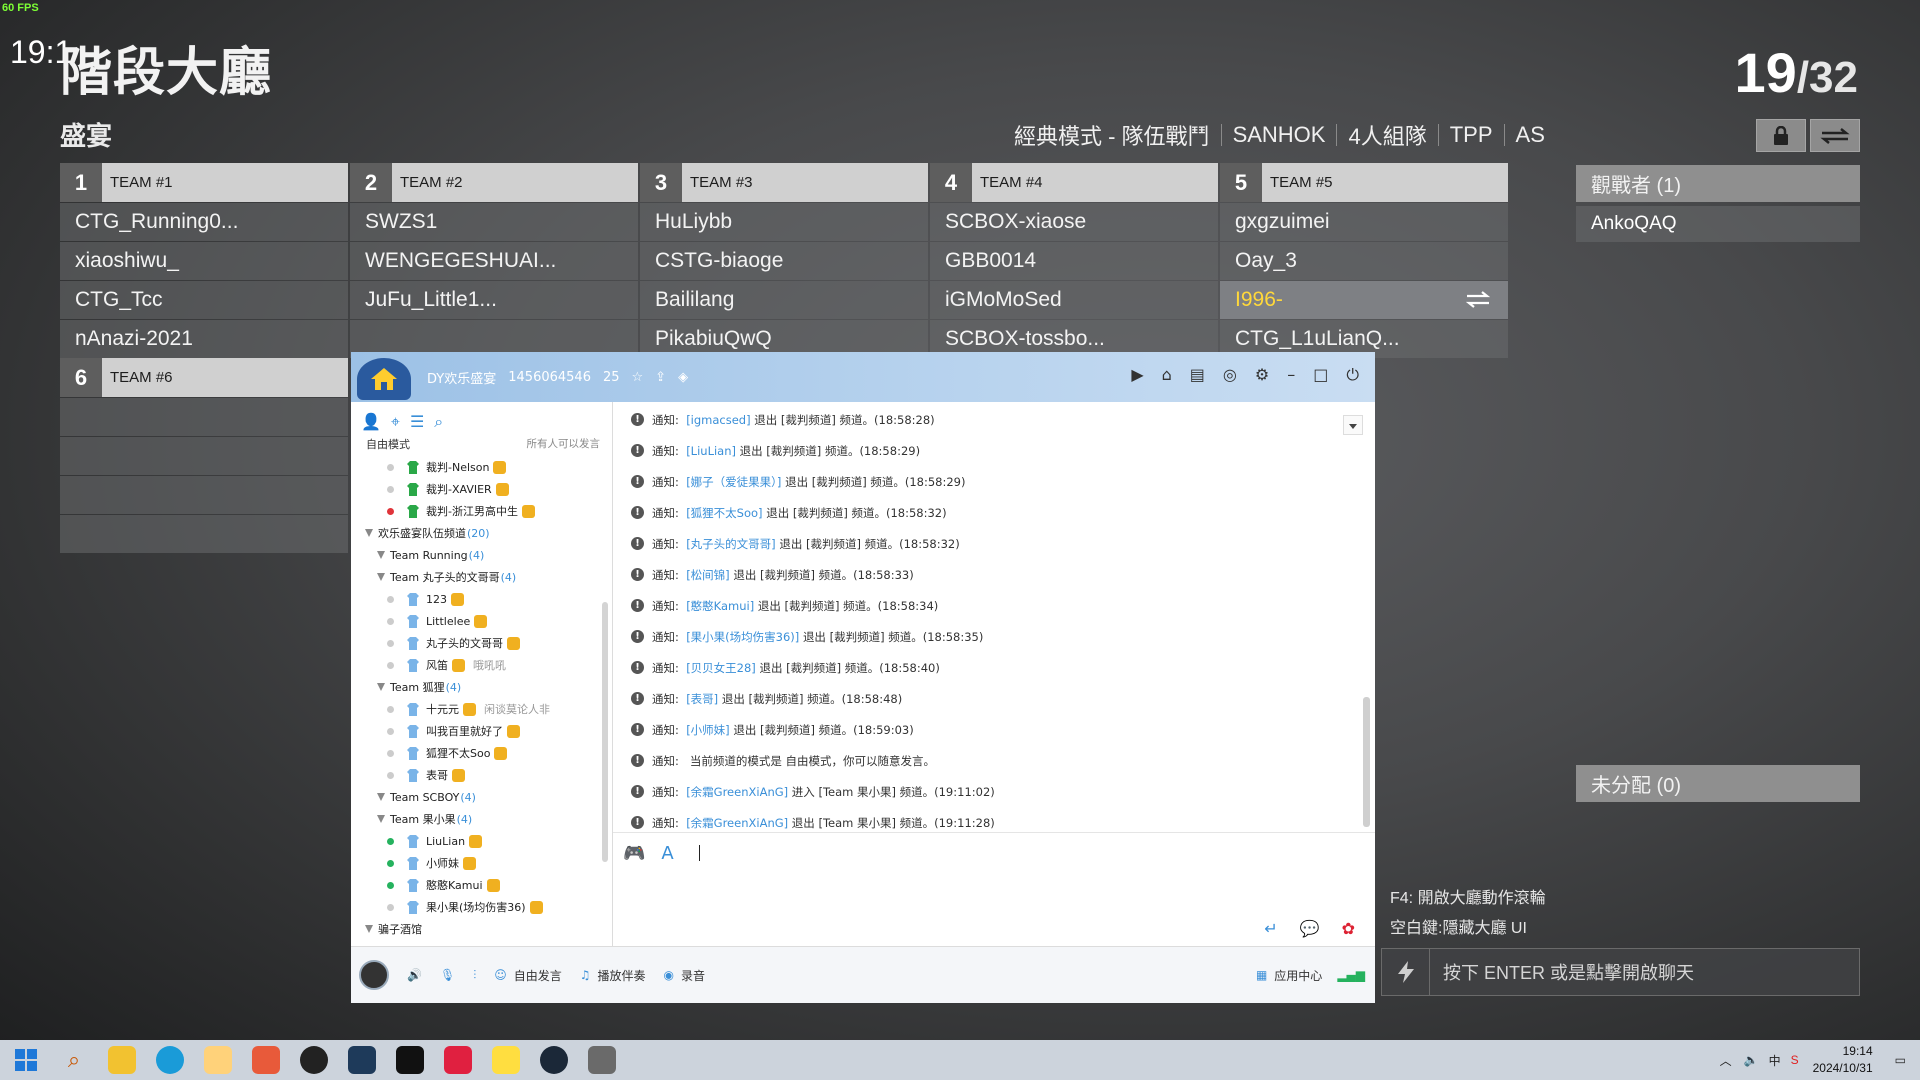 The width and height of the screenshot is (1920, 1080). What do you see at coordinates (417, 424) in the screenshot?
I see `list-icon: ☰` at bounding box center [417, 424].